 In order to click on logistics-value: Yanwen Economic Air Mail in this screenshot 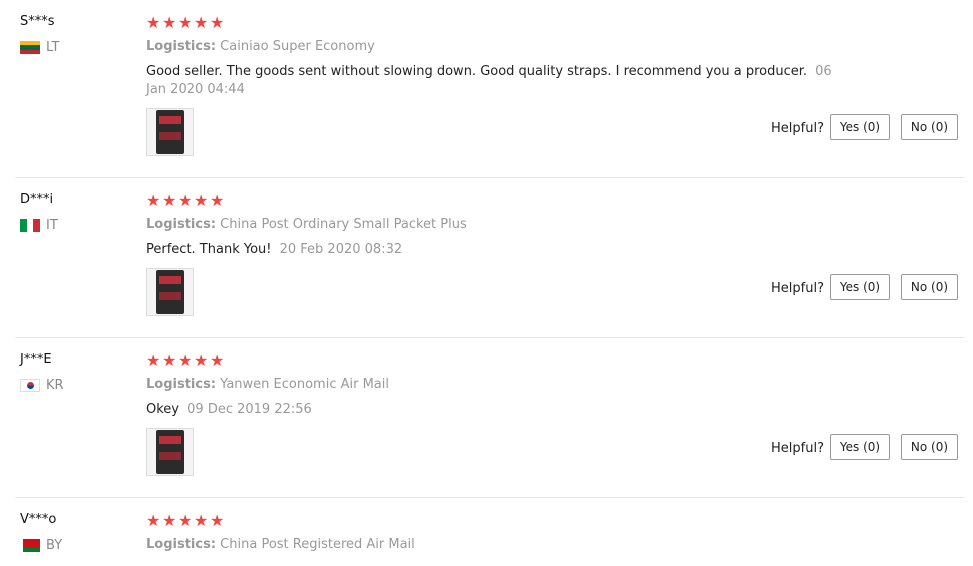, I will do `click(304, 384)`.